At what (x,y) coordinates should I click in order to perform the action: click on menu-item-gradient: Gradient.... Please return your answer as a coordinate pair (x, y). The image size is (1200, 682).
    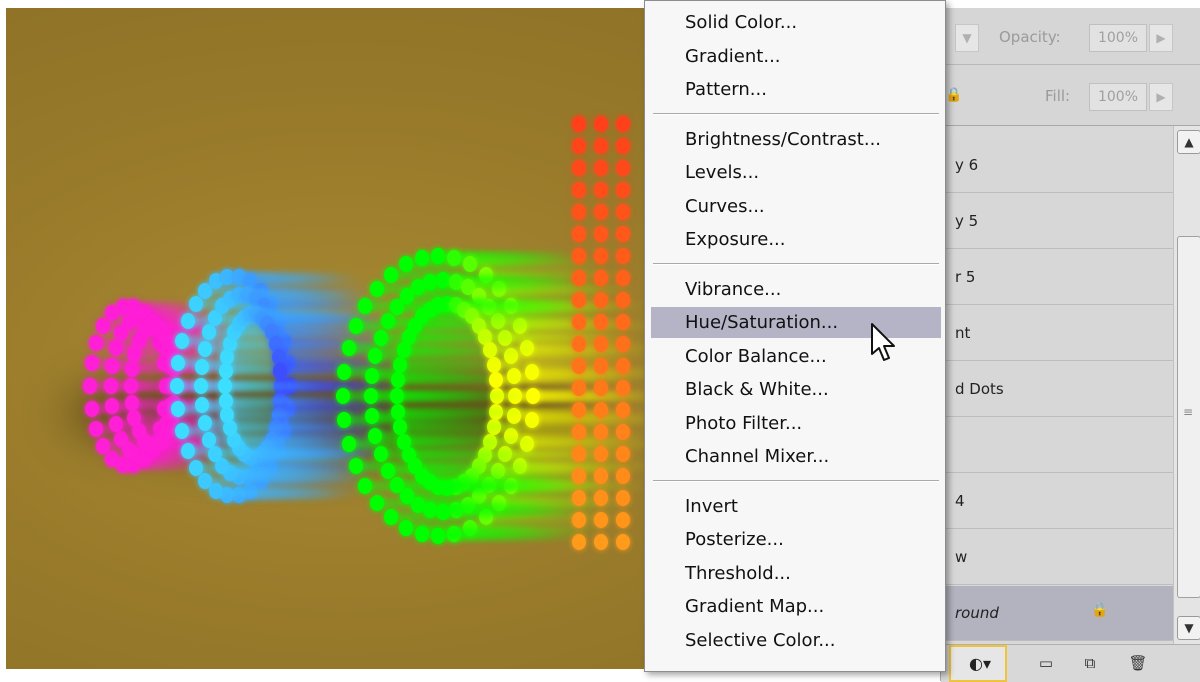
    Looking at the image, I should click on (796, 56).